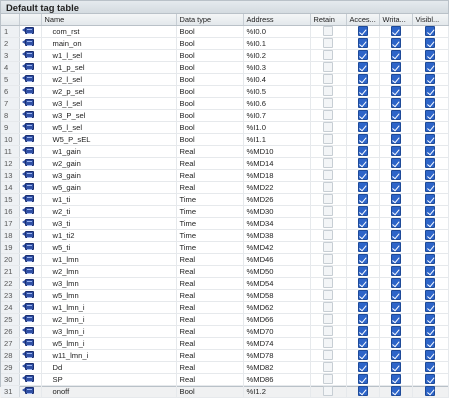  I want to click on table-row: 20 w1_lmn Real %MD46, so click(225, 259).